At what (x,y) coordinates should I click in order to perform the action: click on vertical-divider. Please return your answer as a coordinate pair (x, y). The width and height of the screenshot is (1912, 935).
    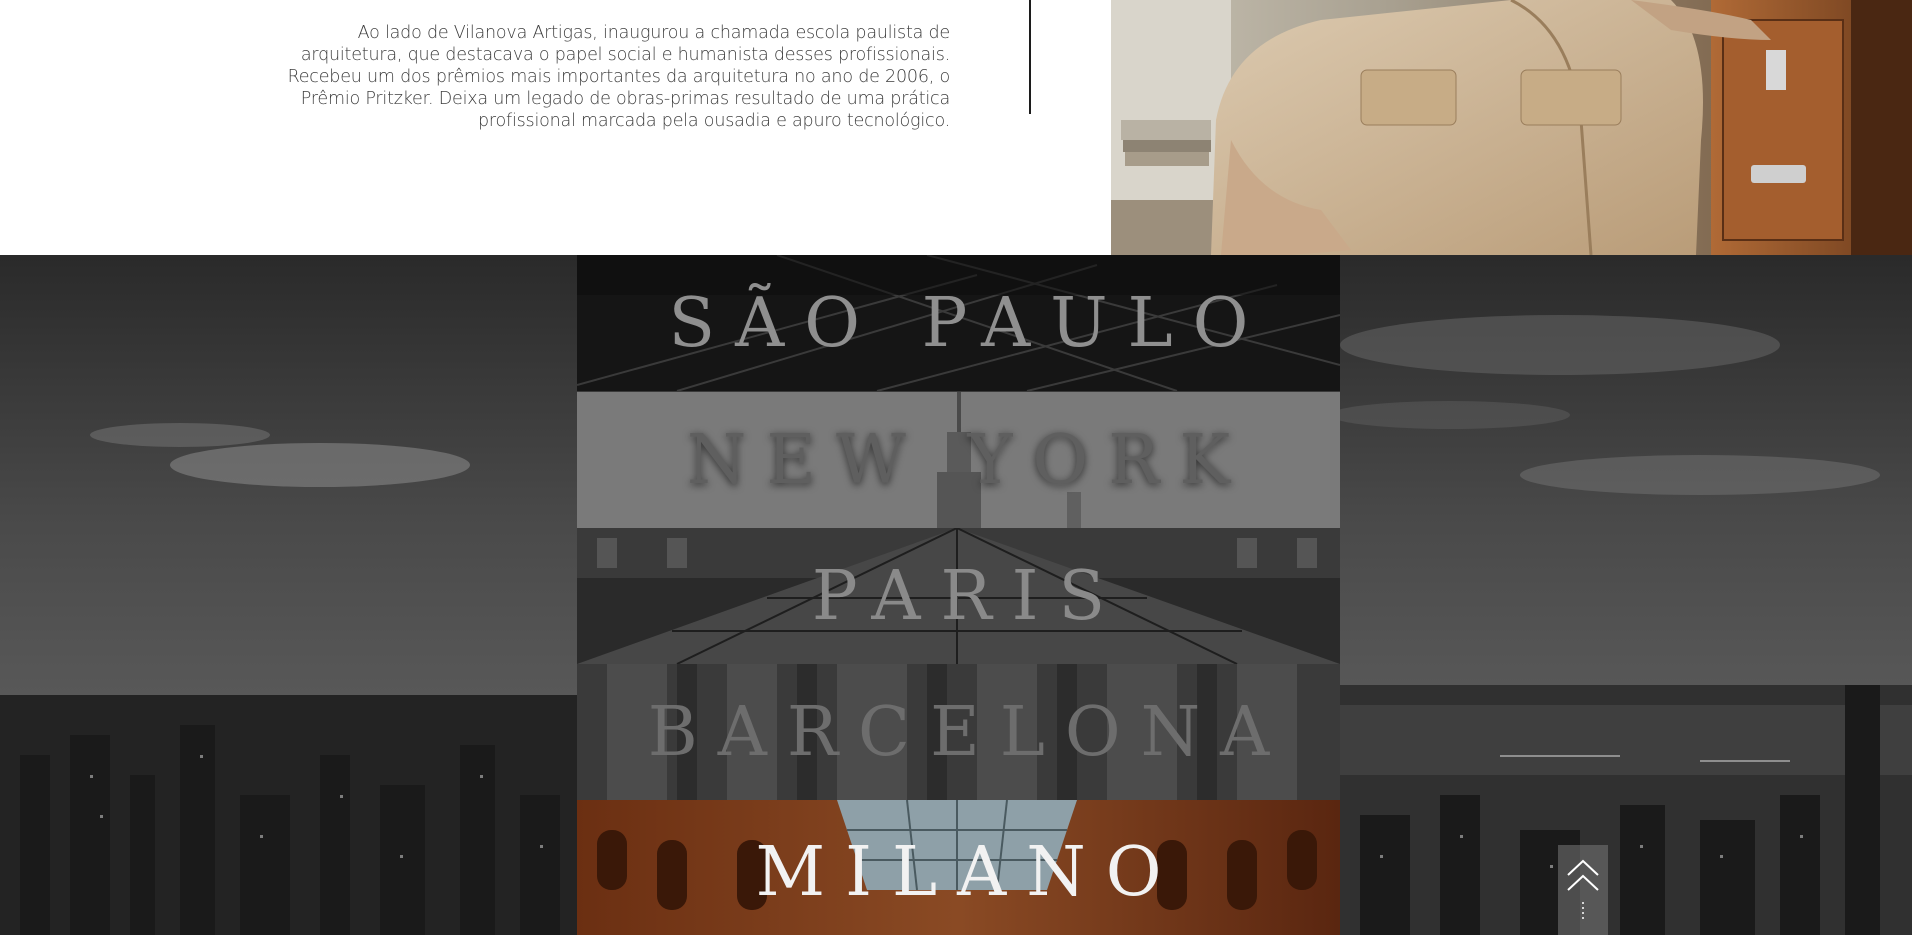
    Looking at the image, I should click on (1030, 57).